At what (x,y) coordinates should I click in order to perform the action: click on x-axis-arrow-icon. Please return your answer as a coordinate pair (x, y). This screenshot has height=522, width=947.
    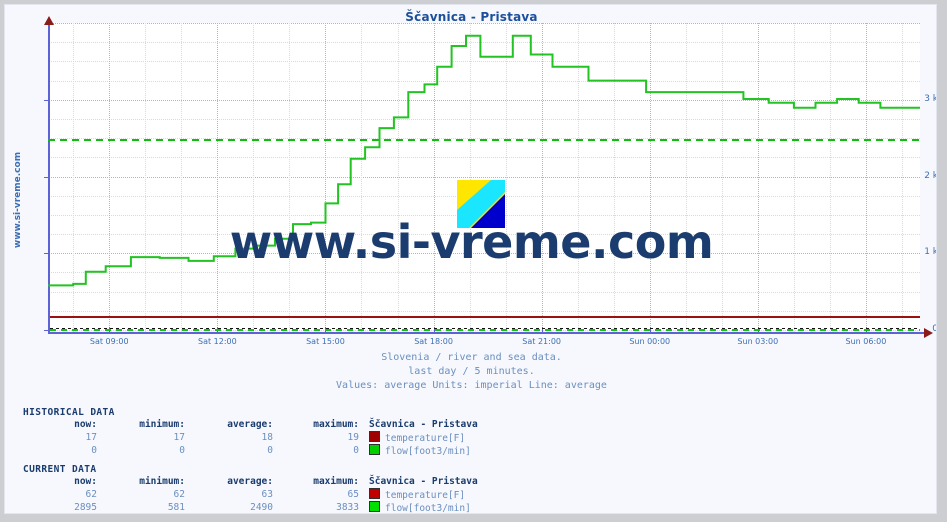
    Looking at the image, I should click on (928, 333).